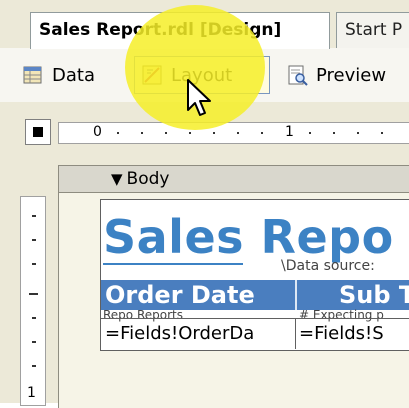  Describe the element at coordinates (97, 132) in the screenshot. I see `ruler-label-0: 0` at that location.